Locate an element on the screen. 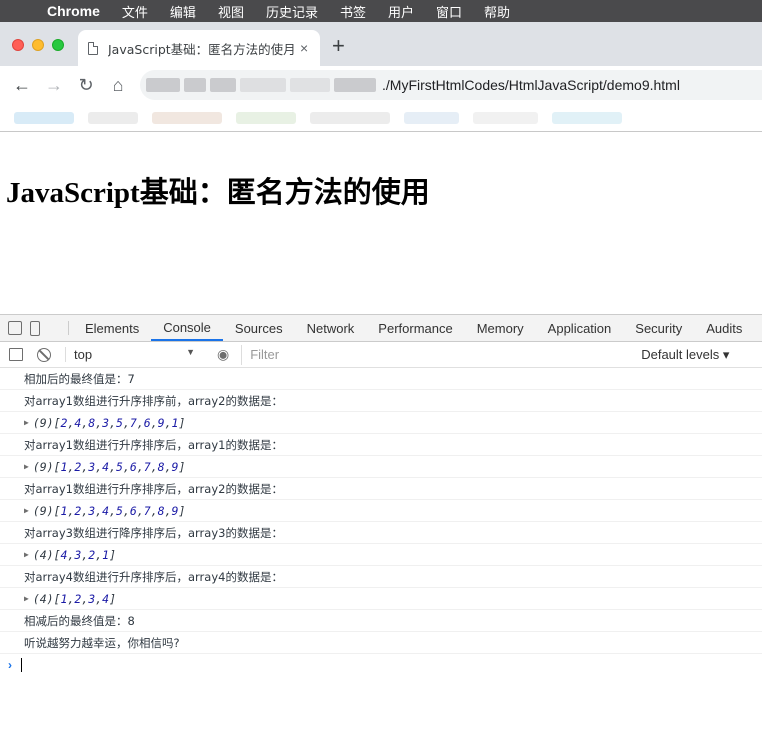  forward-arrow-icon: → is located at coordinates (54, 85).